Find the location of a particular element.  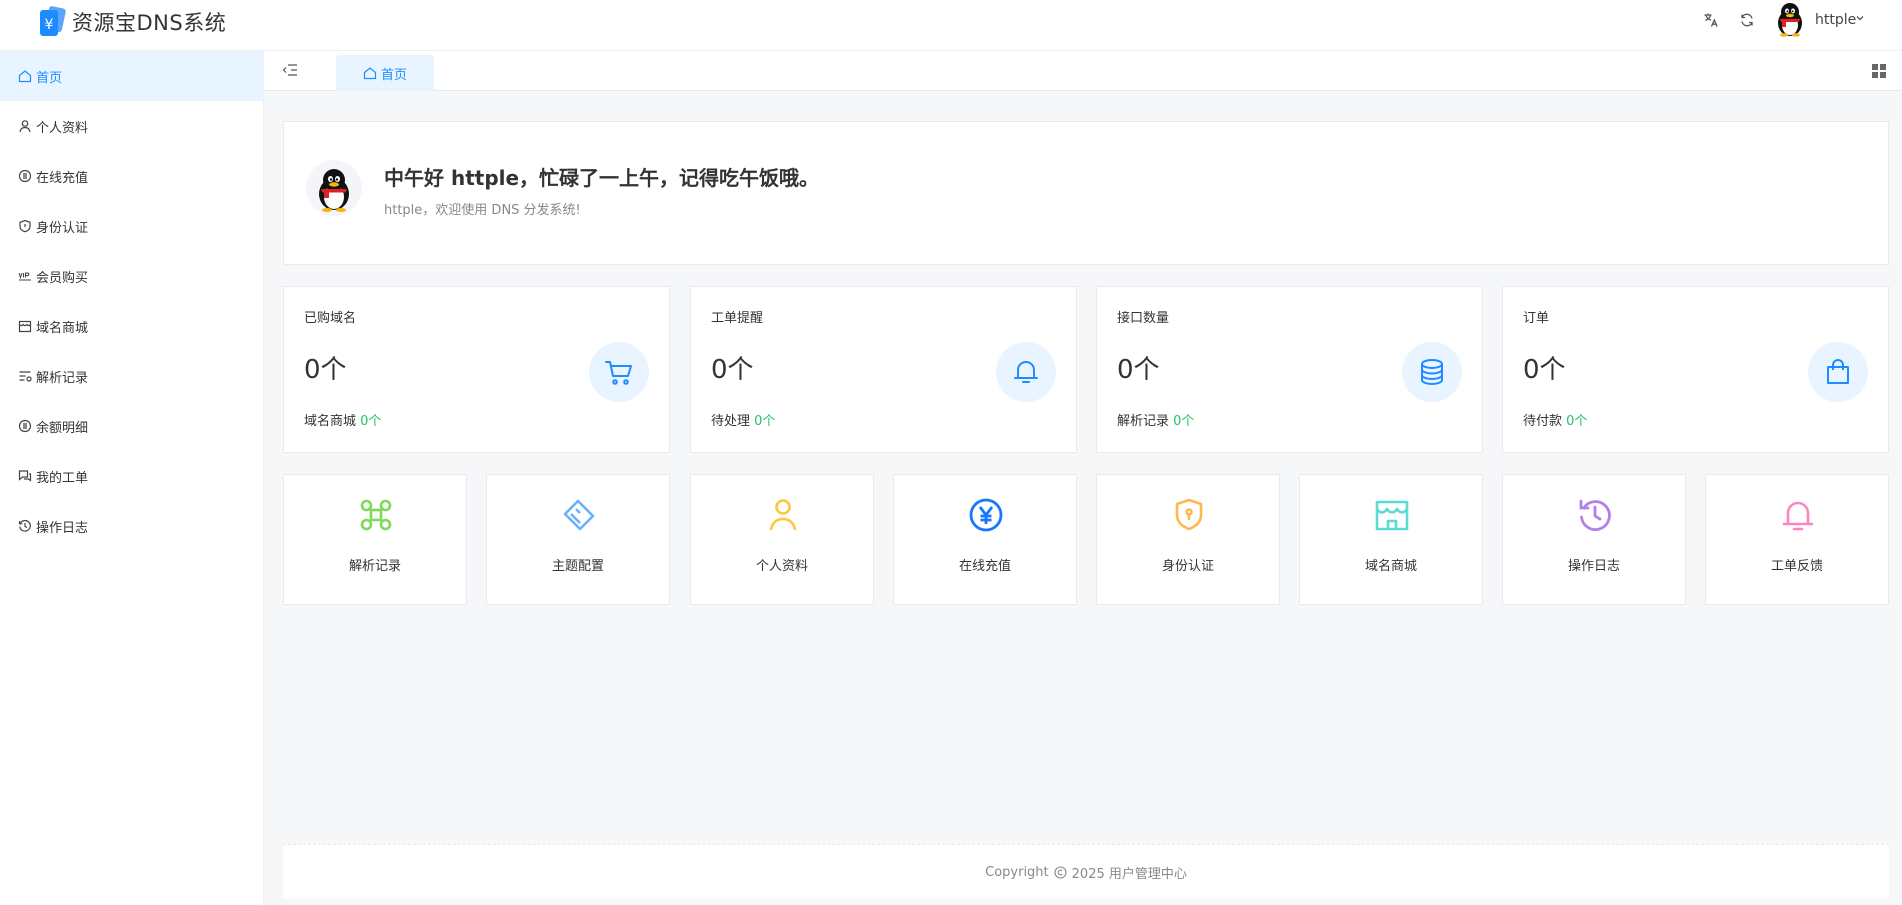

shopping-bag-icon is located at coordinates (1838, 371).